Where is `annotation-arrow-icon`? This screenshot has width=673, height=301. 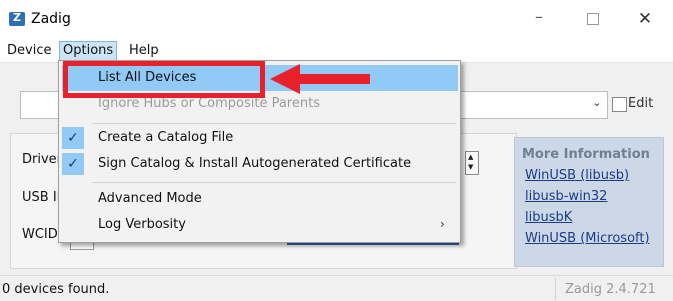
annotation-arrow-icon is located at coordinates (320, 79).